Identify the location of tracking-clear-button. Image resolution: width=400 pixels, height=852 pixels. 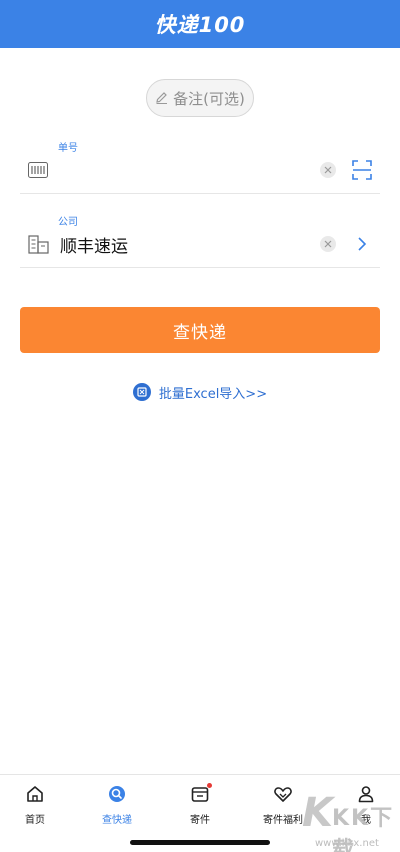
(328, 170).